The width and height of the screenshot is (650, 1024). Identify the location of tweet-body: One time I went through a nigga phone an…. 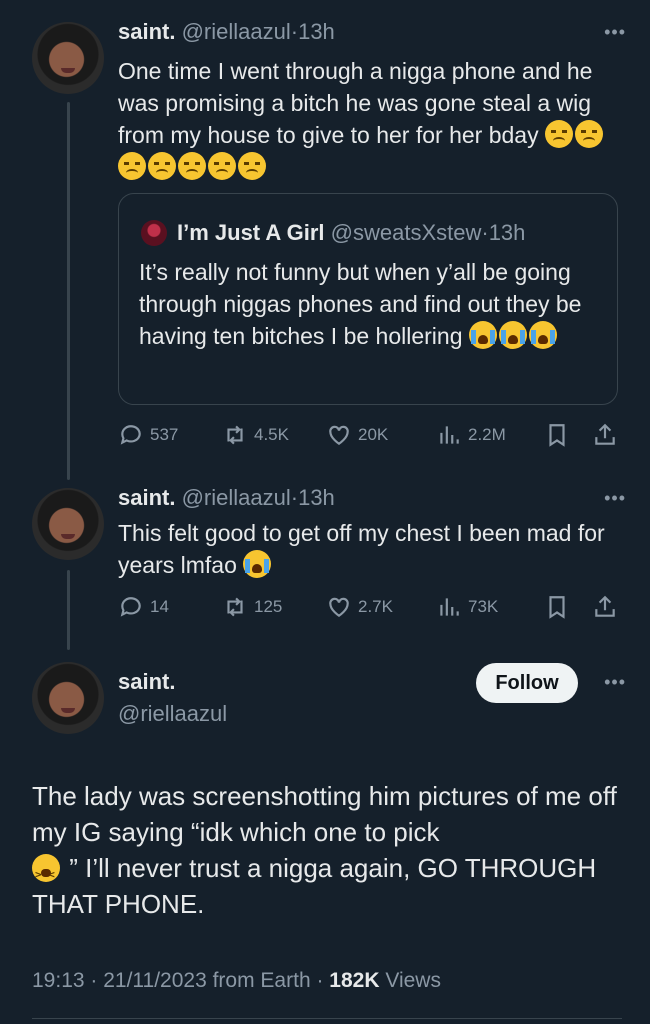
(355, 103).